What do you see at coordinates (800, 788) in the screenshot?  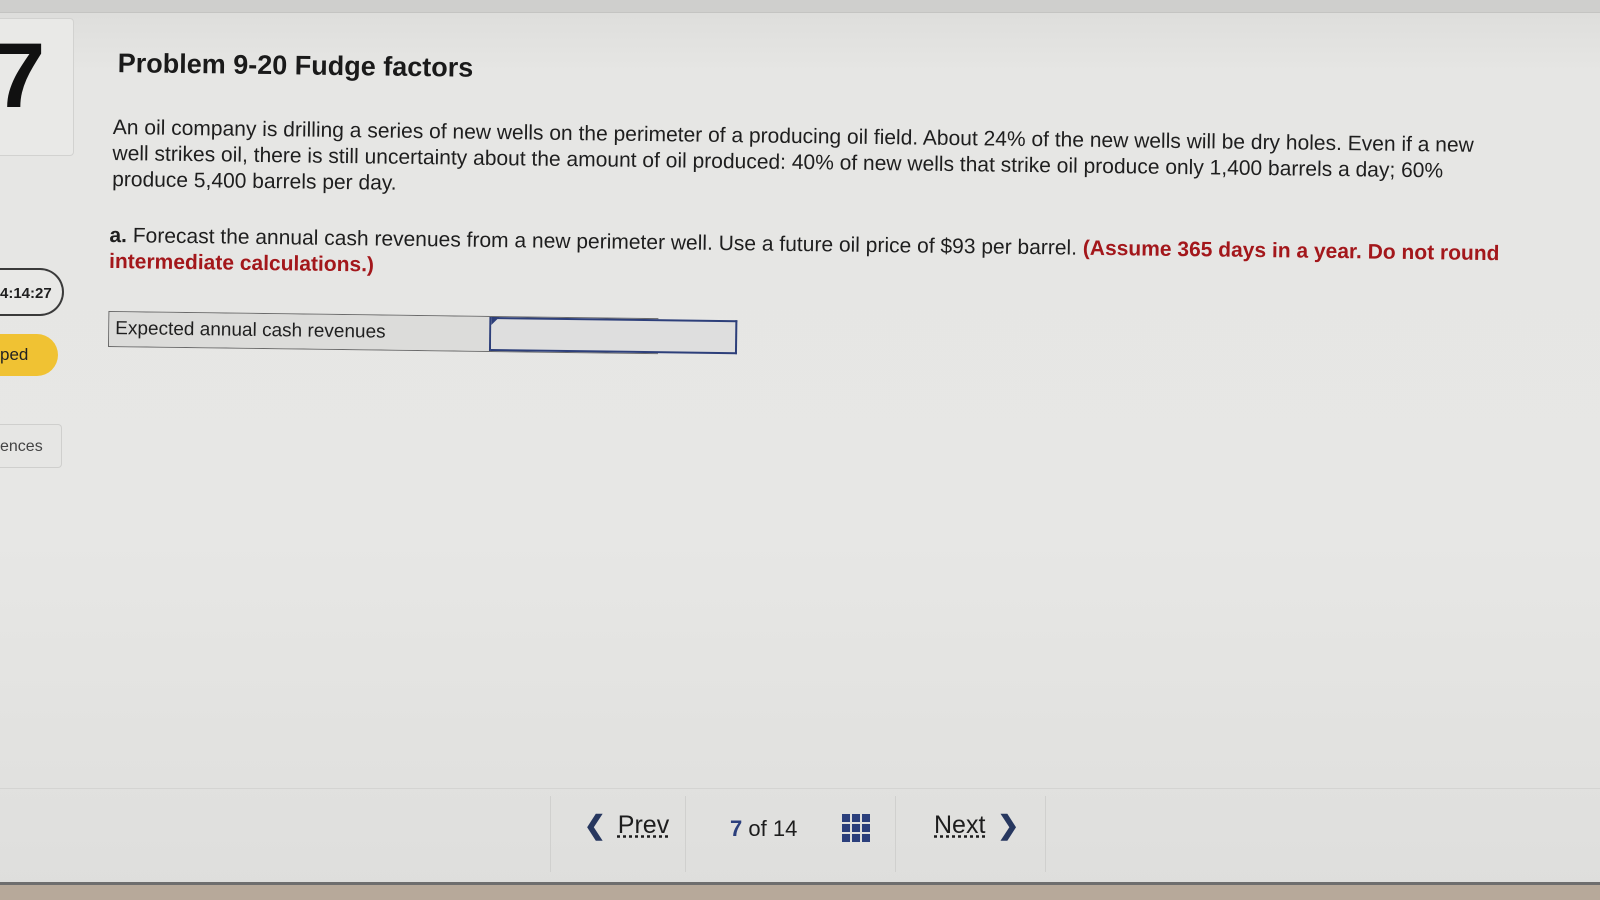 I see `nav-divider` at bounding box center [800, 788].